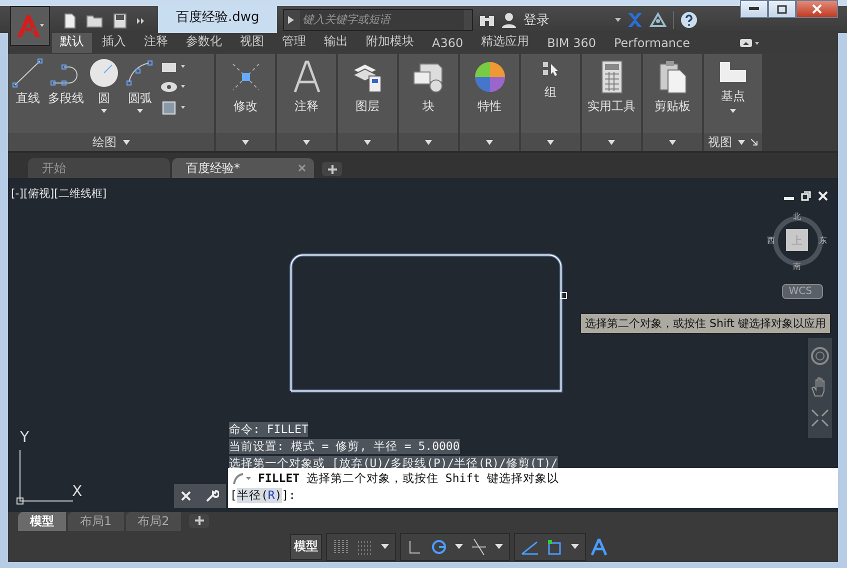 The height and width of the screenshot is (568, 847). Describe the element at coordinates (490, 106) in the screenshot. I see `panel-title: 特性` at that location.